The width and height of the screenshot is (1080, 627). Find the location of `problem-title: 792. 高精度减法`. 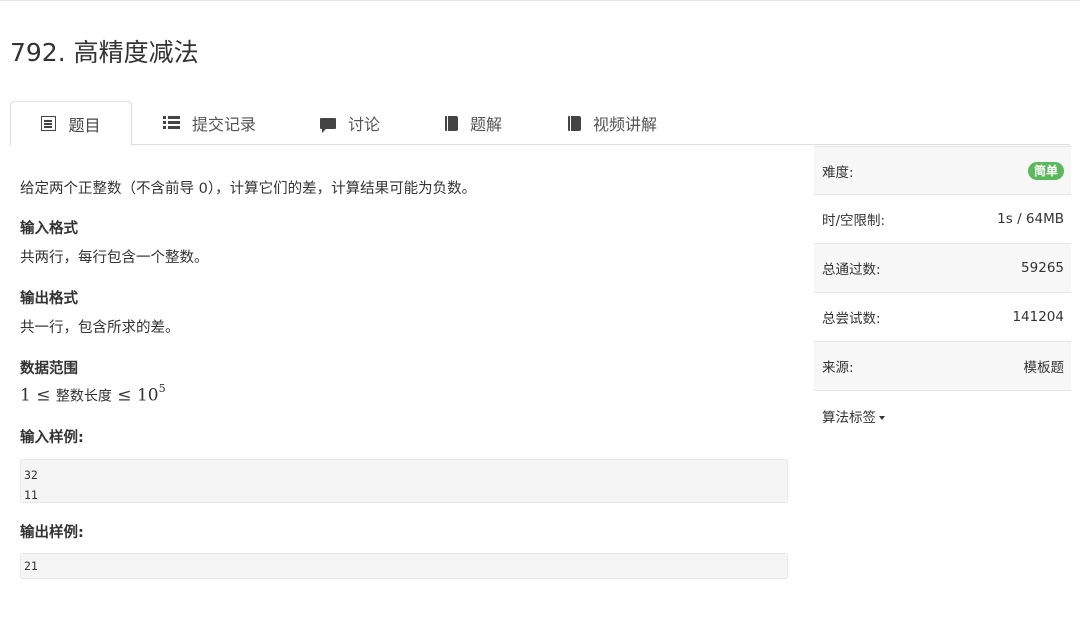

problem-title: 792. 高精度减法 is located at coordinates (104, 52).